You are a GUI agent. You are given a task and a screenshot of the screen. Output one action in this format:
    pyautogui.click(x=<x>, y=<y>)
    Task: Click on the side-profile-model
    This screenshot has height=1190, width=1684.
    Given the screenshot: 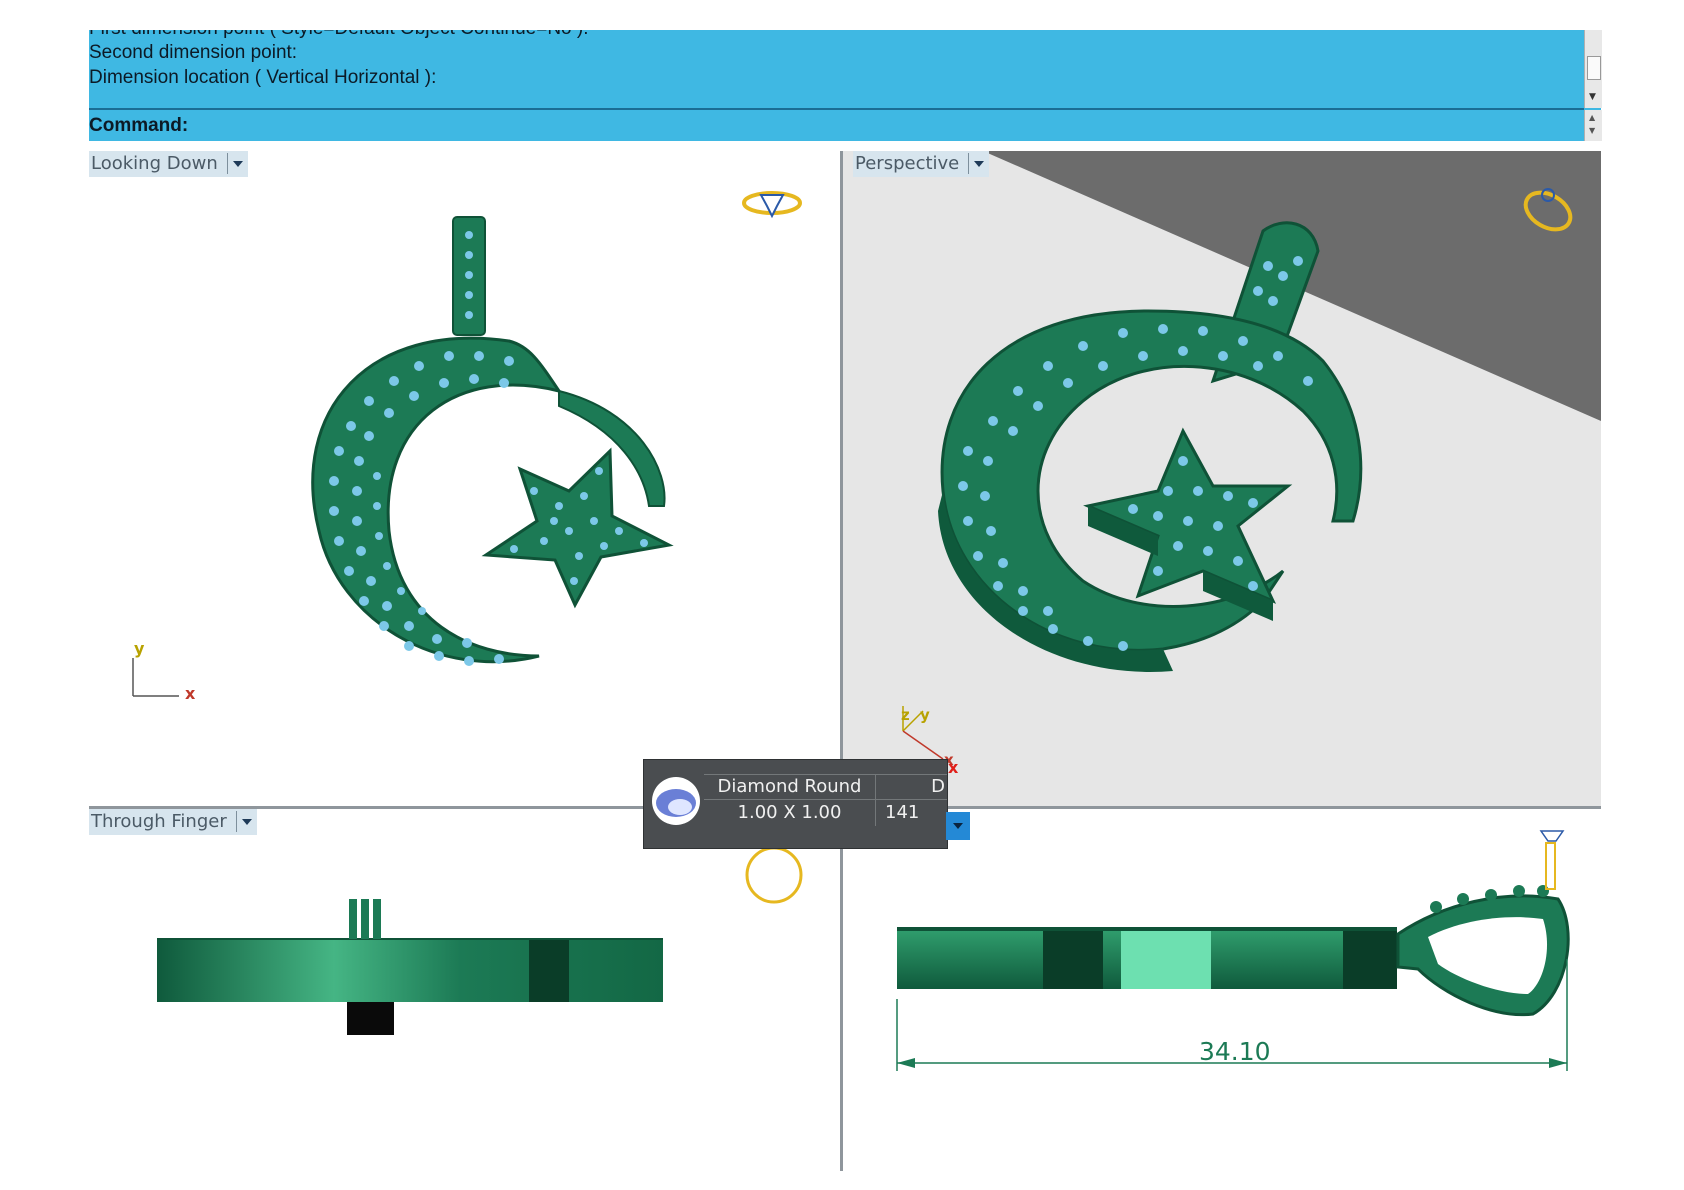 What is the action you would take?
    pyautogui.click(x=1233, y=950)
    